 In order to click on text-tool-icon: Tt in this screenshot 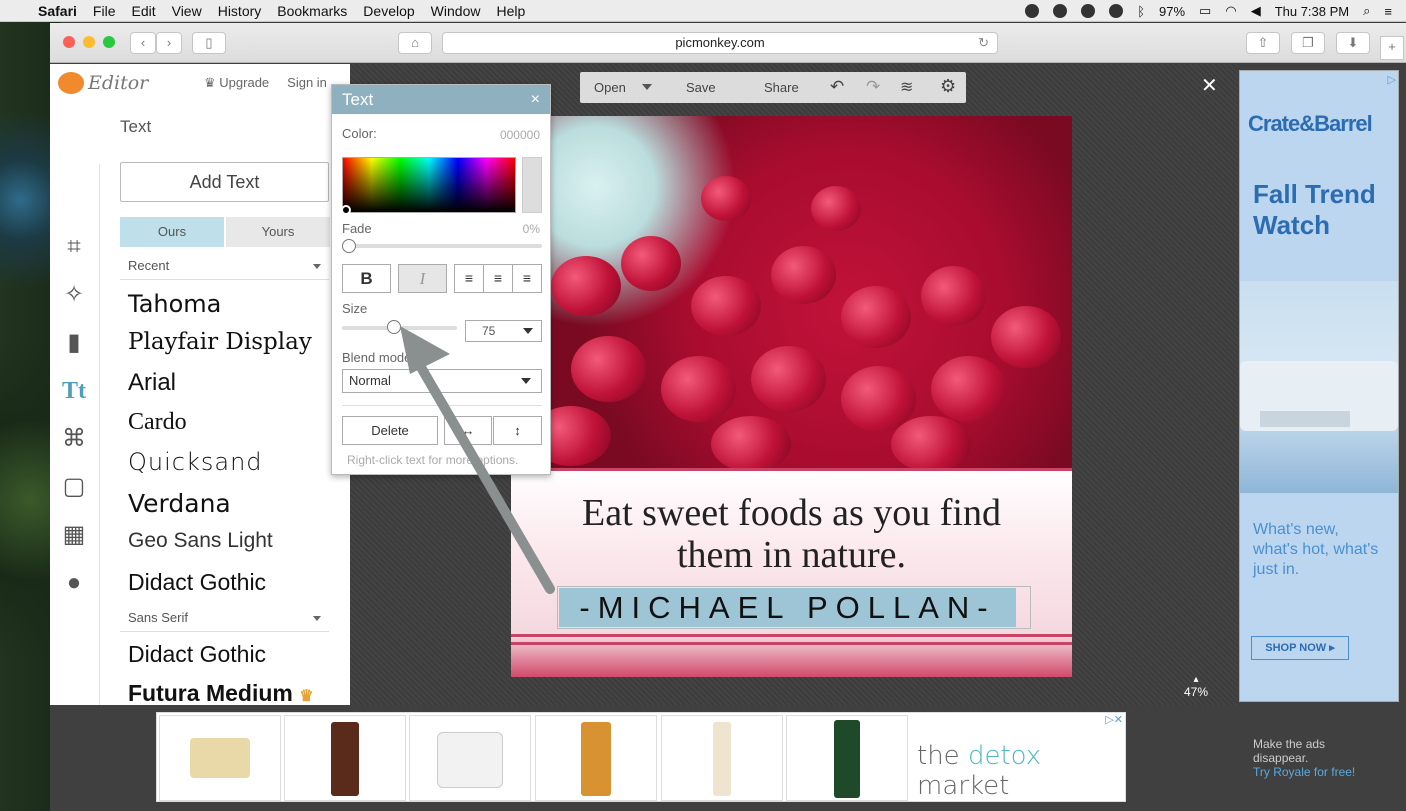, I will do `click(74, 391)`.